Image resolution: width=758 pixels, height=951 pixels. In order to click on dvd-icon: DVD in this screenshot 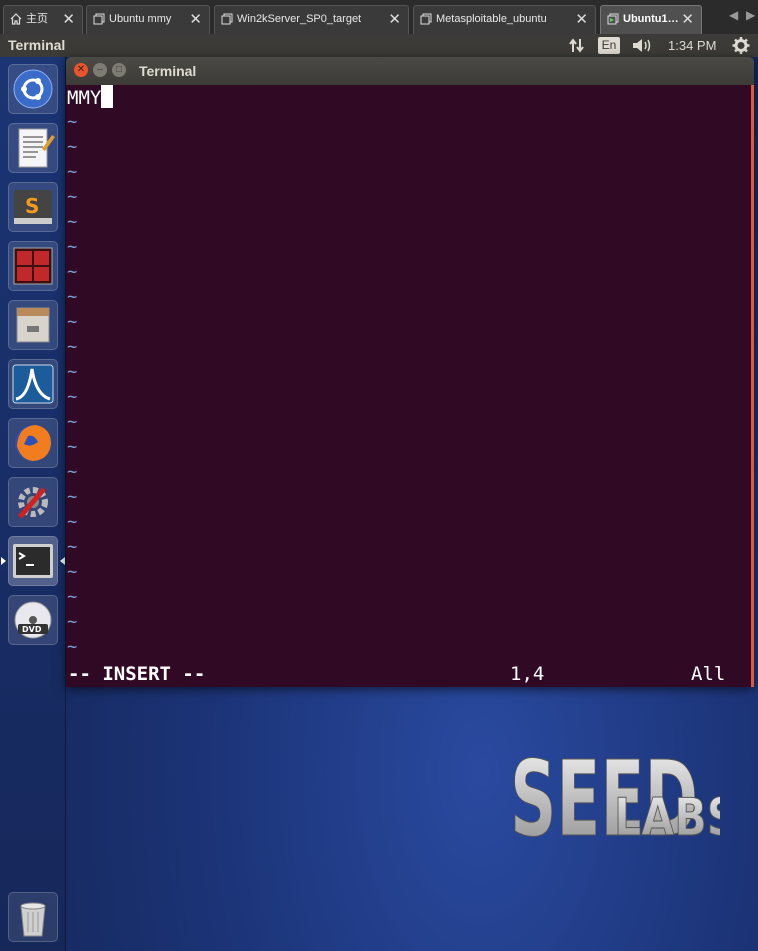, I will do `click(33, 620)`.